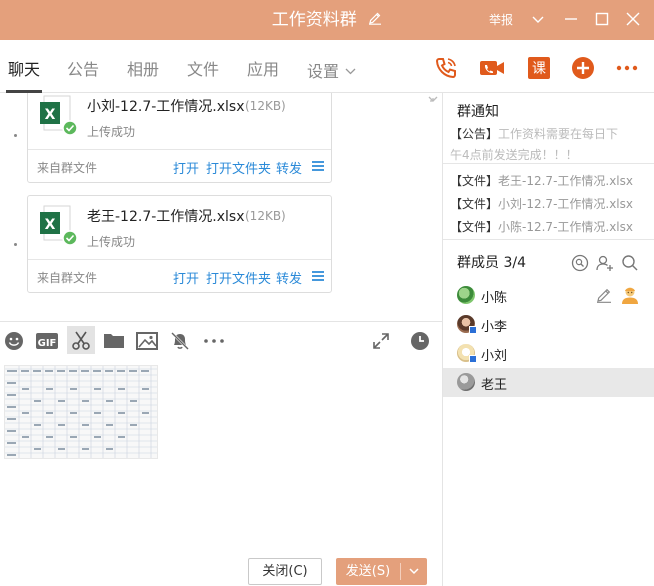 Image resolution: width=654 pixels, height=586 pixels. What do you see at coordinates (548, 353) in the screenshot?
I see `member-item: 小刘` at bounding box center [548, 353].